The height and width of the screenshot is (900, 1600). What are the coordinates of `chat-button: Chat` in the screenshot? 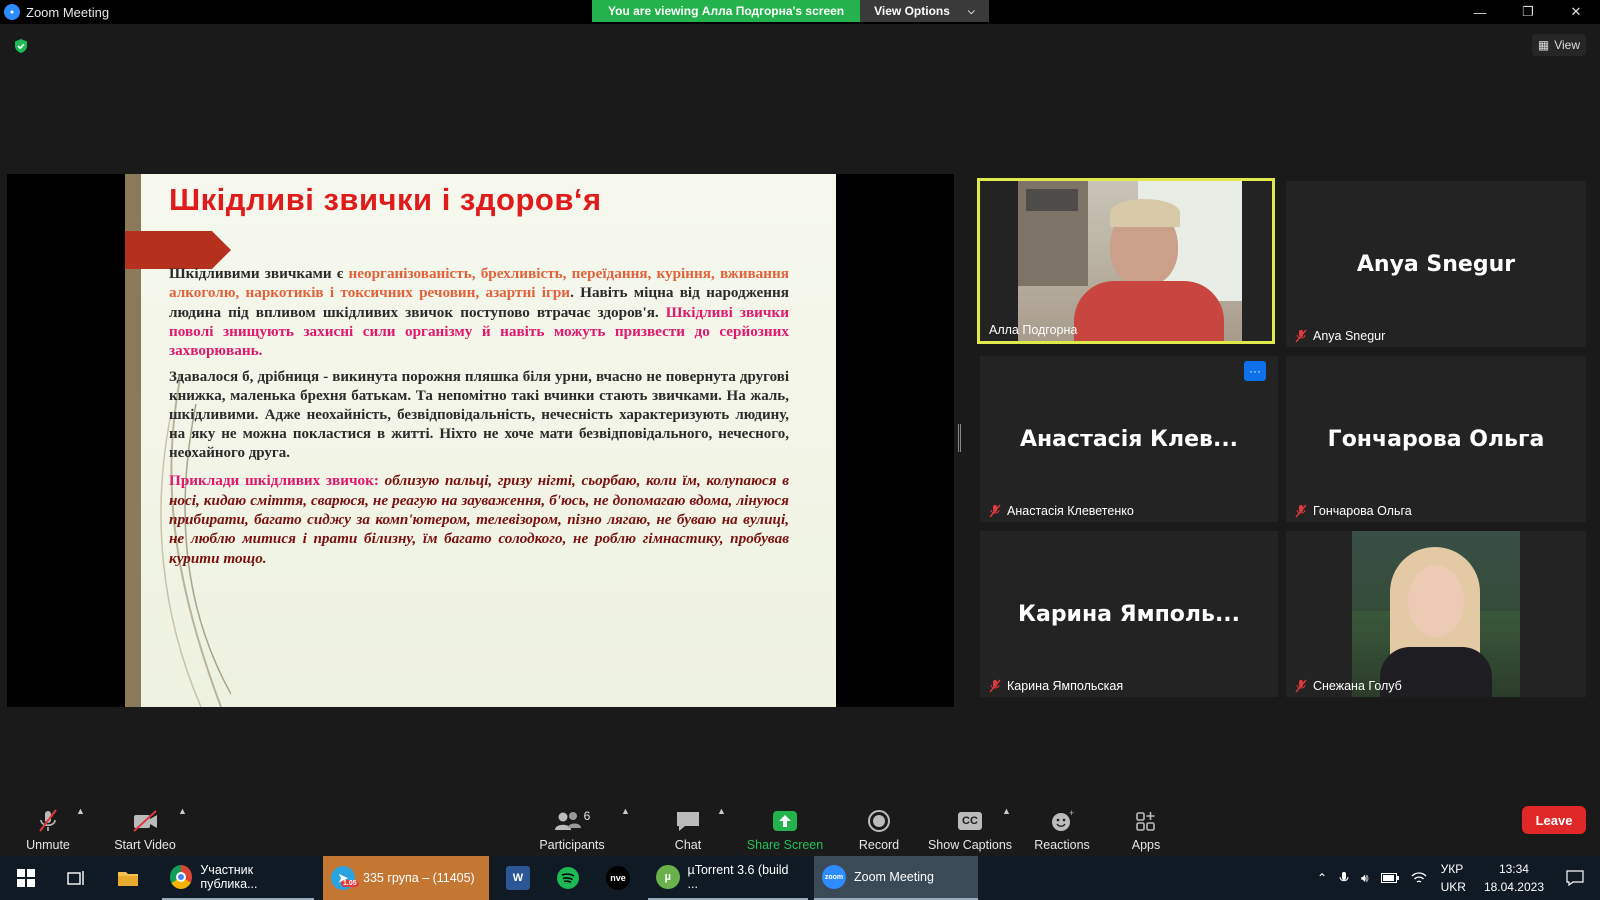 It's located at (688, 827).